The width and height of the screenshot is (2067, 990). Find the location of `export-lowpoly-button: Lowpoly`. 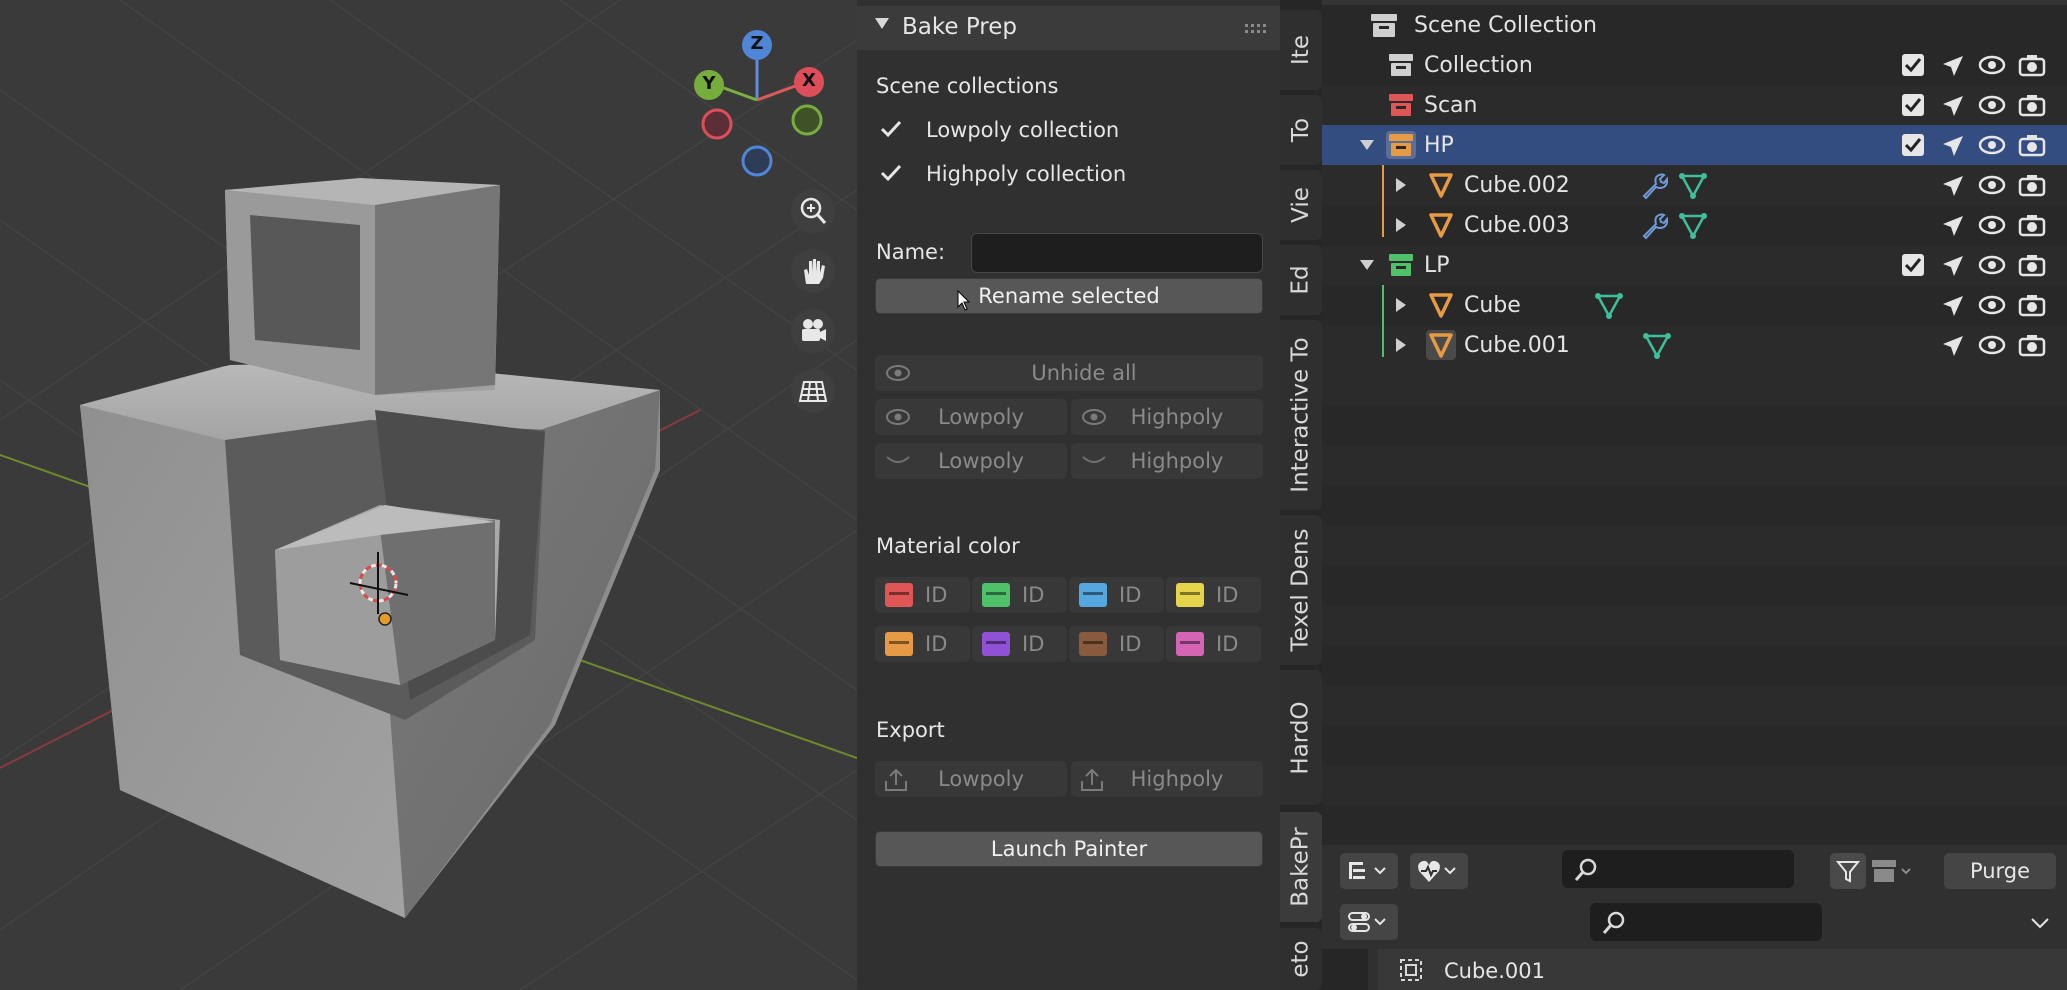

export-lowpoly-button: Lowpoly is located at coordinates (971, 779).